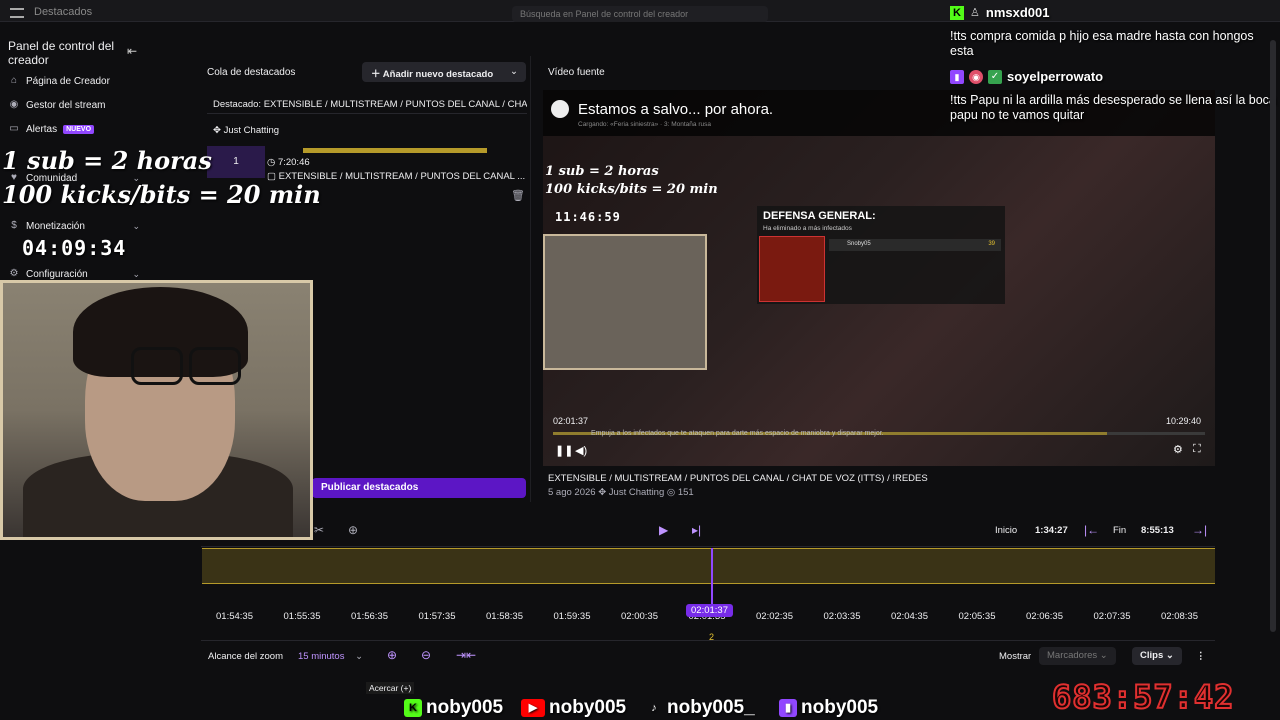 Image resolution: width=1280 pixels, height=720 pixels. I want to click on chat-message-2-header: ▮ ◉ ✓ soyelperrowato, so click(1026, 76).